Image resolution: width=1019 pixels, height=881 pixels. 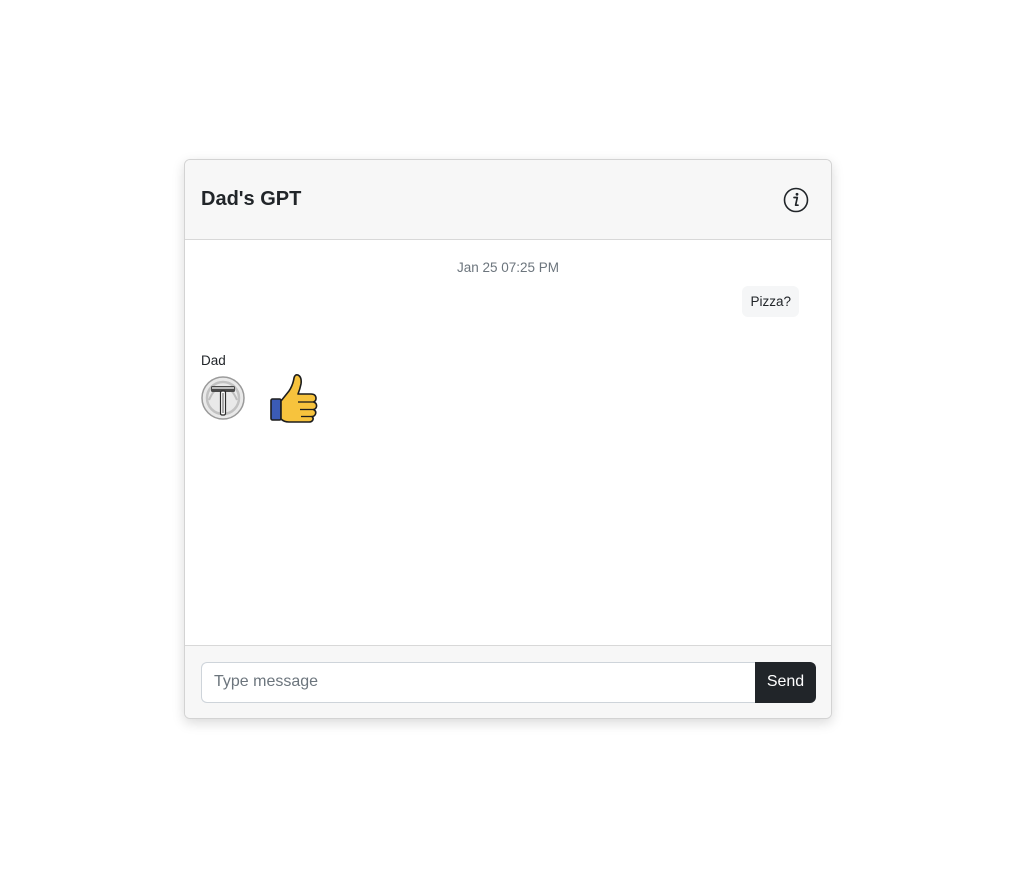 I want to click on message-input, so click(x=478, y=682).